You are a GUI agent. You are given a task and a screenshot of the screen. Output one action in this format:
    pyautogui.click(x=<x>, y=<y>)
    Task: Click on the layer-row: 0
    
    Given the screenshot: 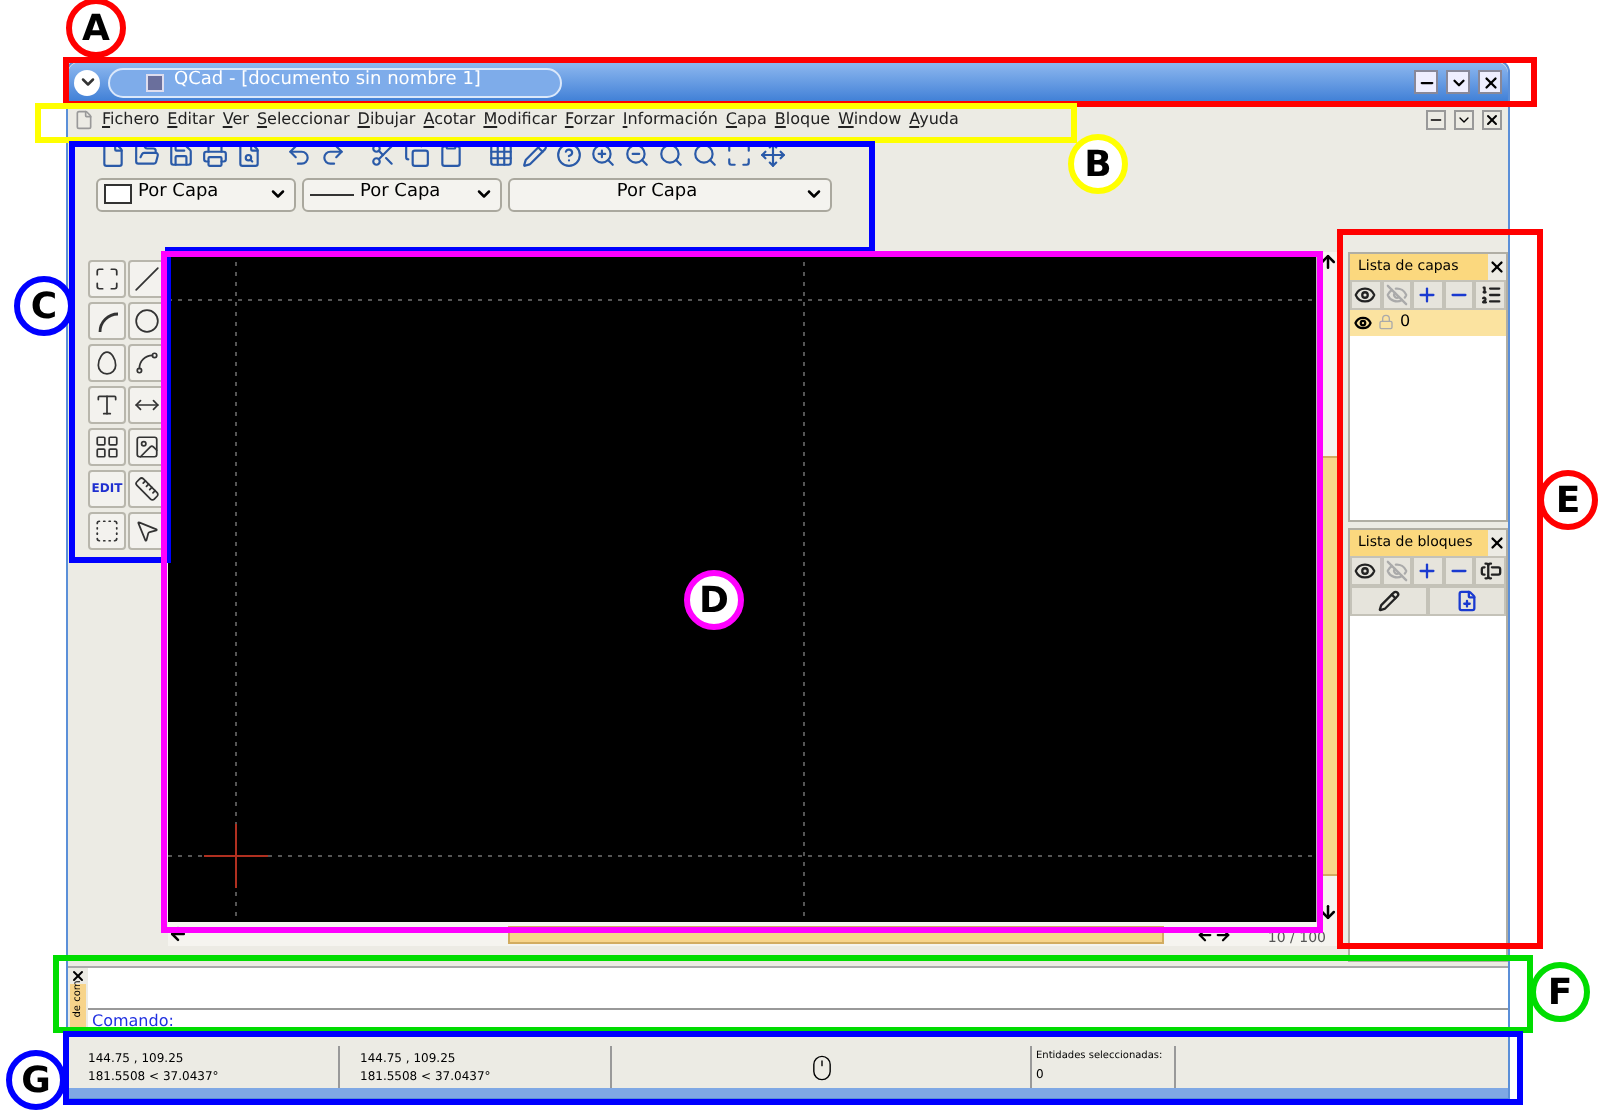 What is the action you would take?
    pyautogui.click(x=1428, y=322)
    